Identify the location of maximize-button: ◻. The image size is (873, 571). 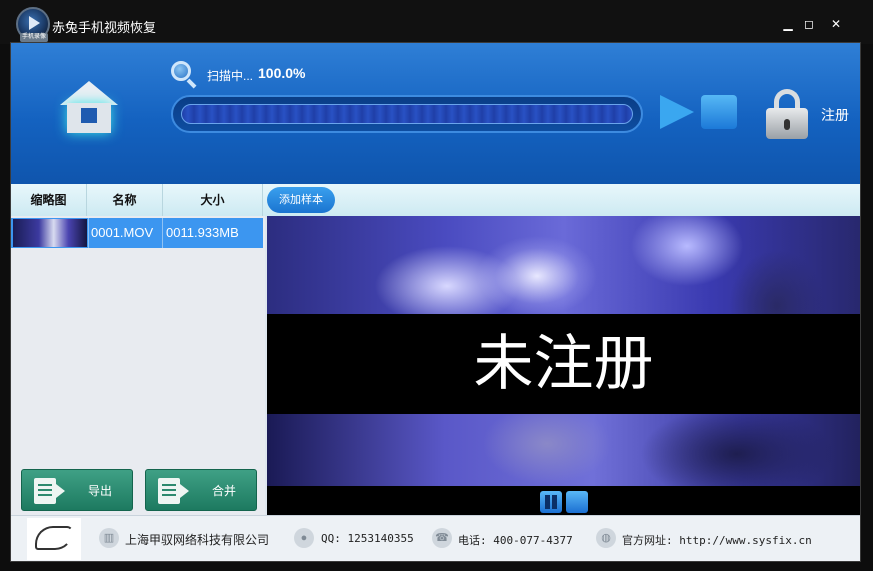
(809, 24).